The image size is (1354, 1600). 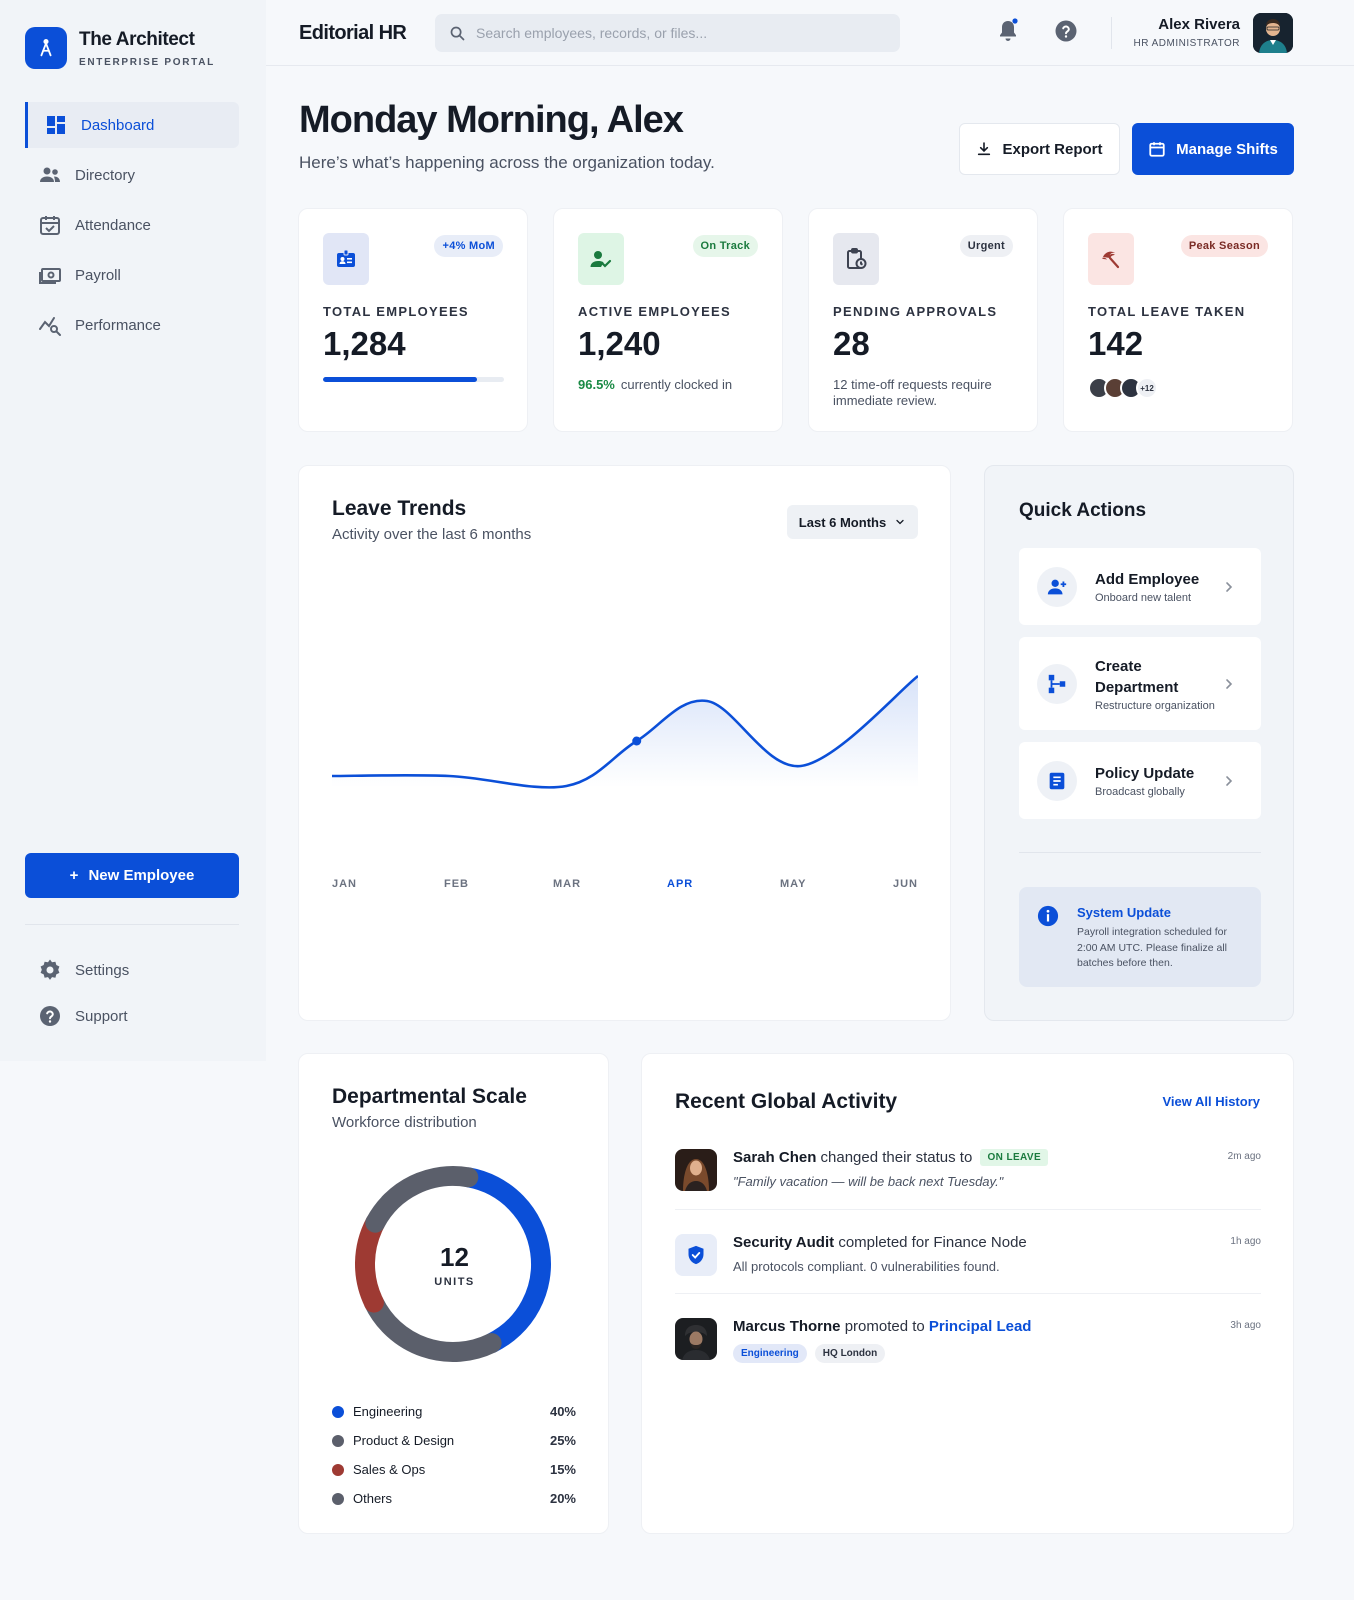 I want to click on status-badge: ON LEAVE, so click(x=1014, y=1157).